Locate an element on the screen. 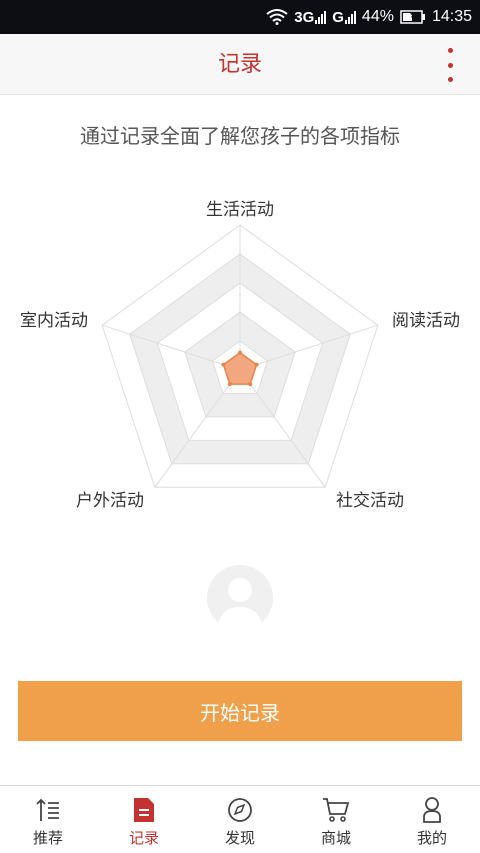  page-subtitle: 通过记录全面了解您孩子的各项指标 is located at coordinates (240, 136).